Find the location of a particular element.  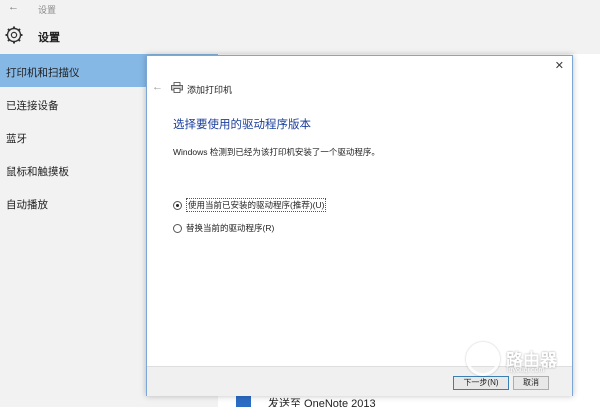

gear-icon is located at coordinates (14, 35).